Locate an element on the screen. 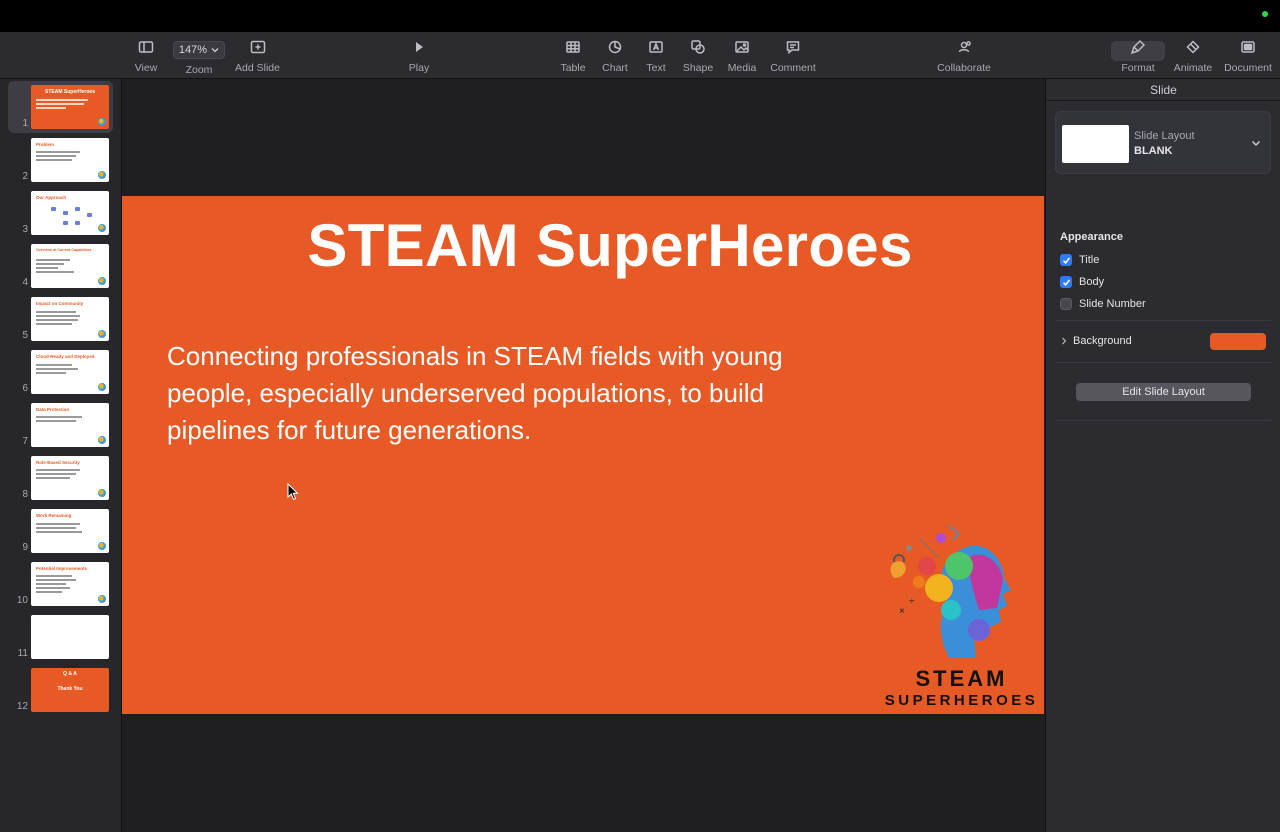 The height and width of the screenshot is (832, 1280). zoom-select: 147% is located at coordinates (199, 50).